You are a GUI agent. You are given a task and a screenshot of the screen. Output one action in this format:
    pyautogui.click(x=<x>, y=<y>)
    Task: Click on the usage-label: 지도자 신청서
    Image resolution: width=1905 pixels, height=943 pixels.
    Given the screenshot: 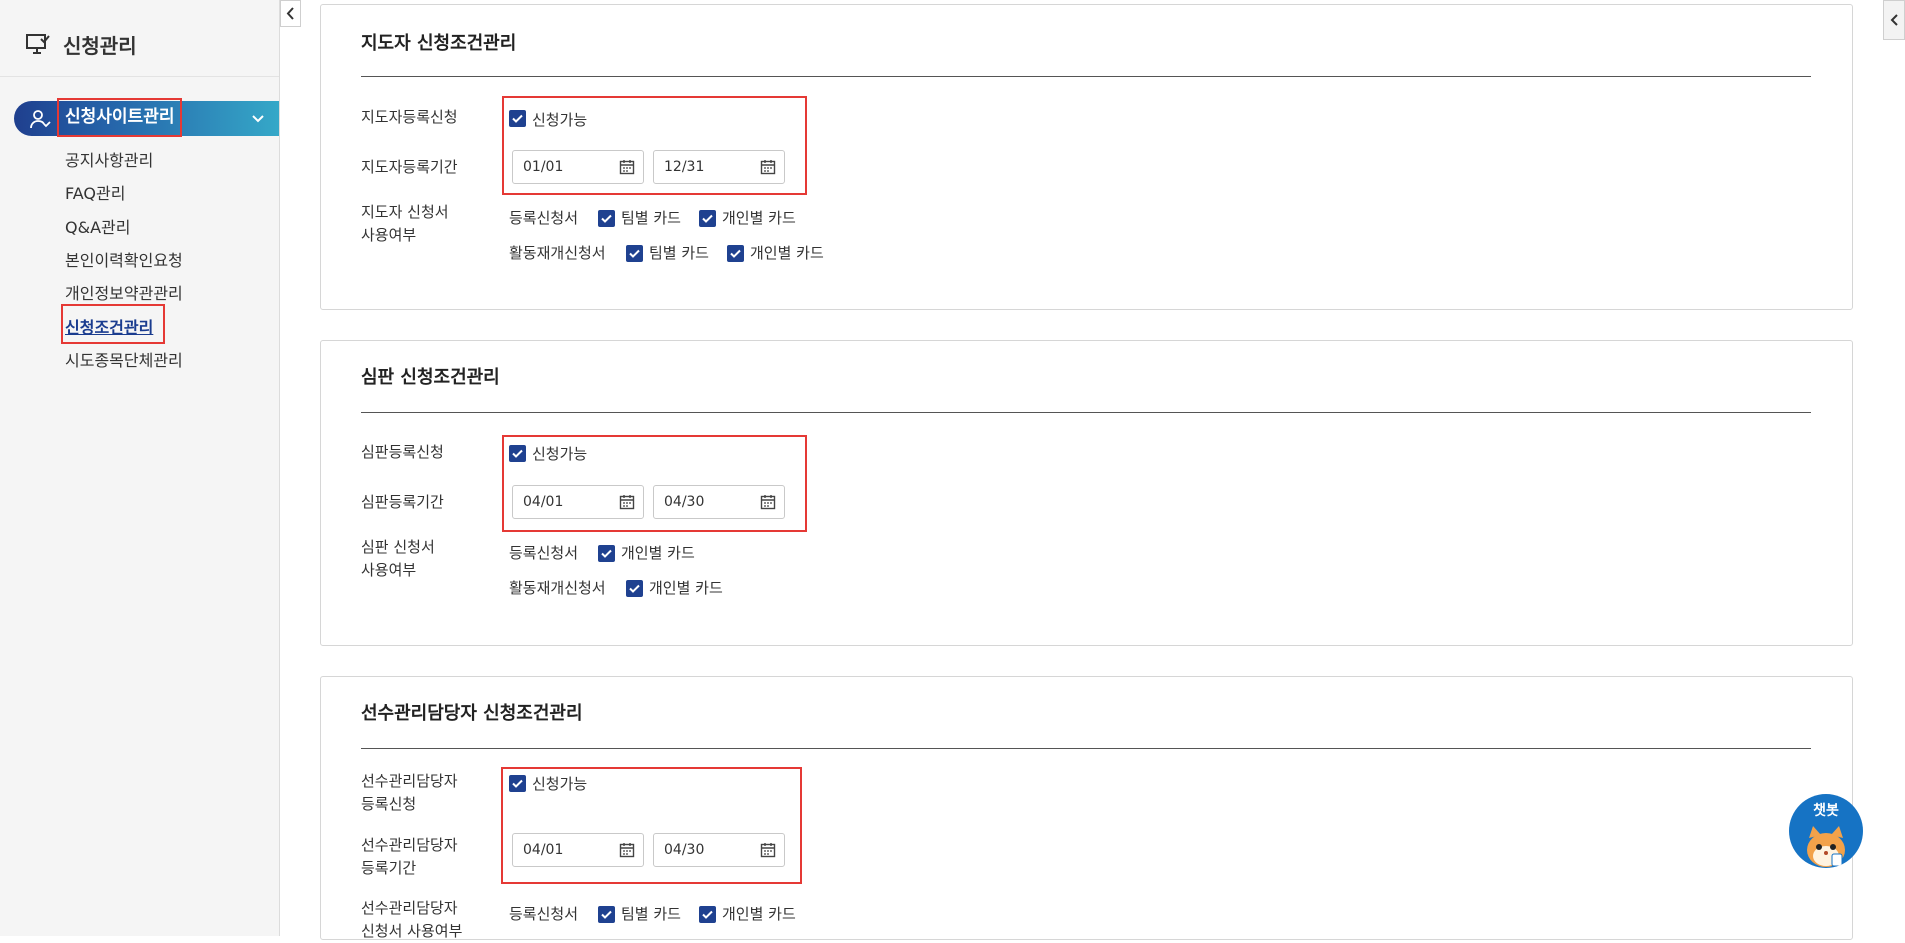 What is the action you would take?
    pyautogui.click(x=405, y=212)
    